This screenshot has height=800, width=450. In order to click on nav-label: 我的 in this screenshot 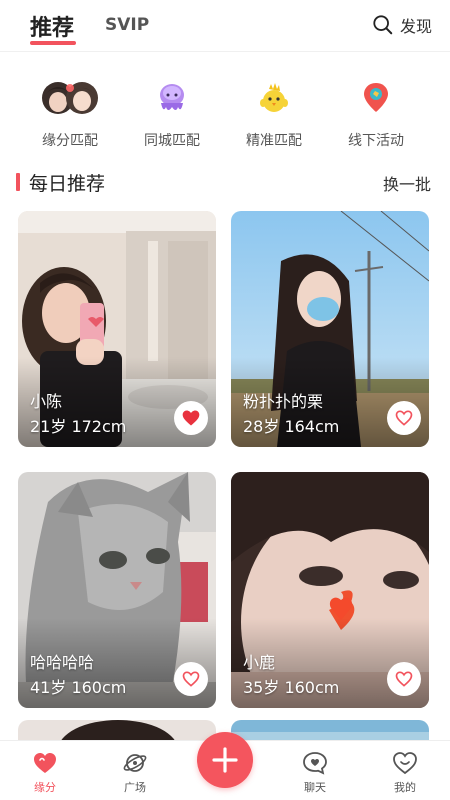, I will do `click(405, 787)`.